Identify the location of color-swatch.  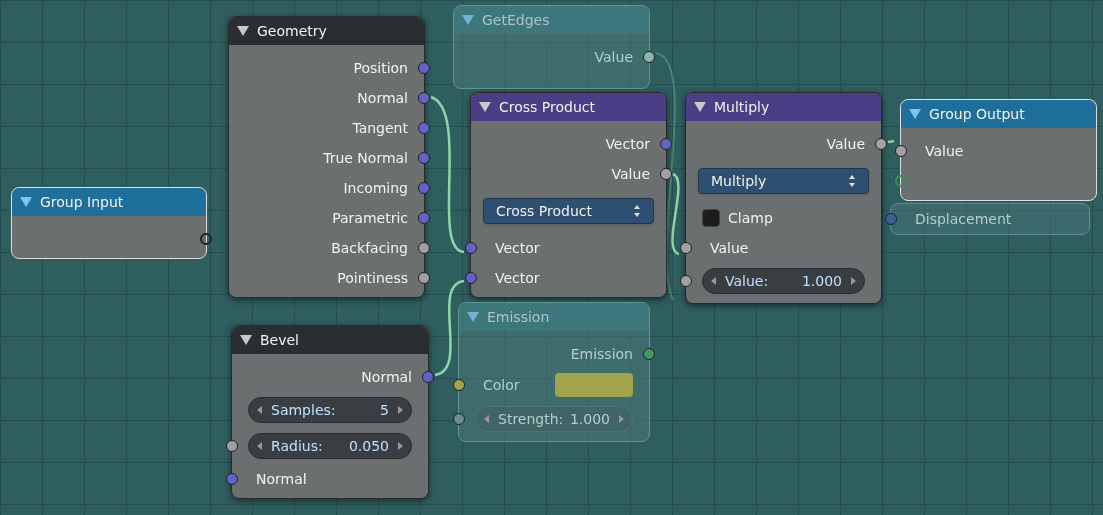
(594, 385).